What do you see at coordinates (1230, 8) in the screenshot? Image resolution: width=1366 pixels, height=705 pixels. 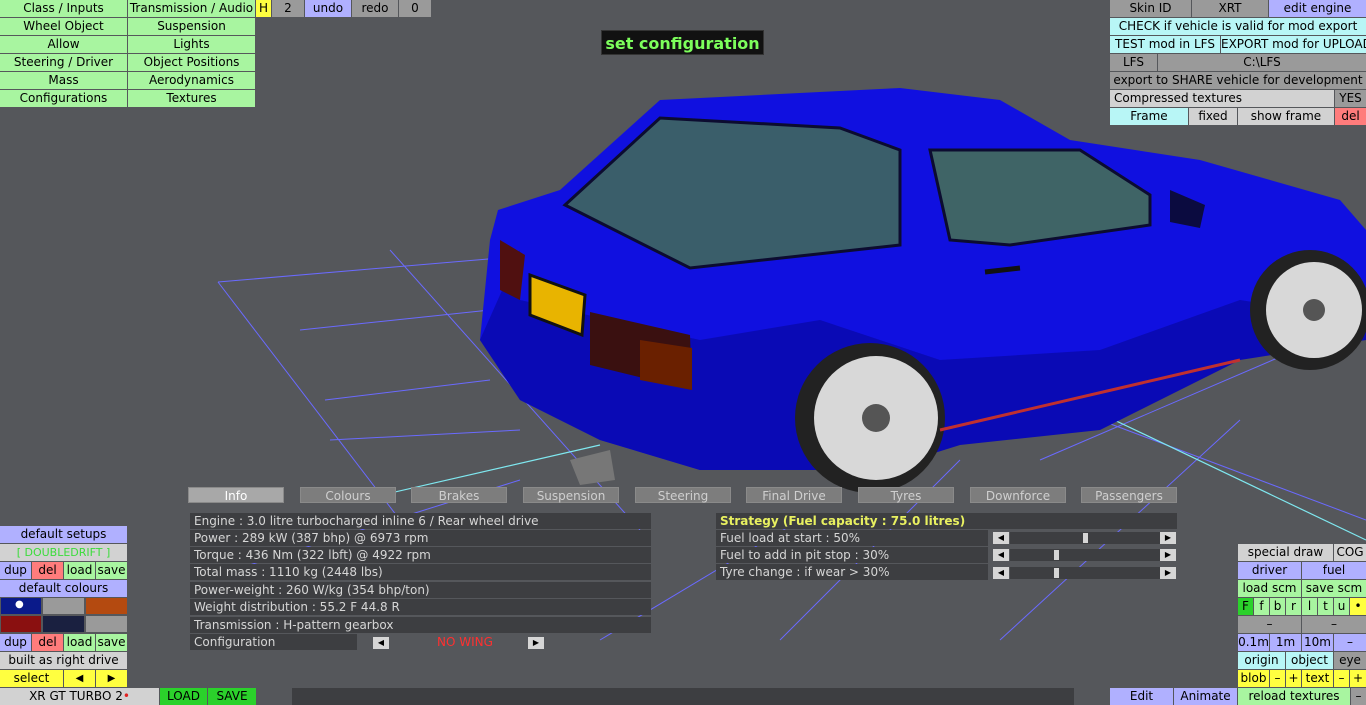 I see `xrt-button: XRT` at bounding box center [1230, 8].